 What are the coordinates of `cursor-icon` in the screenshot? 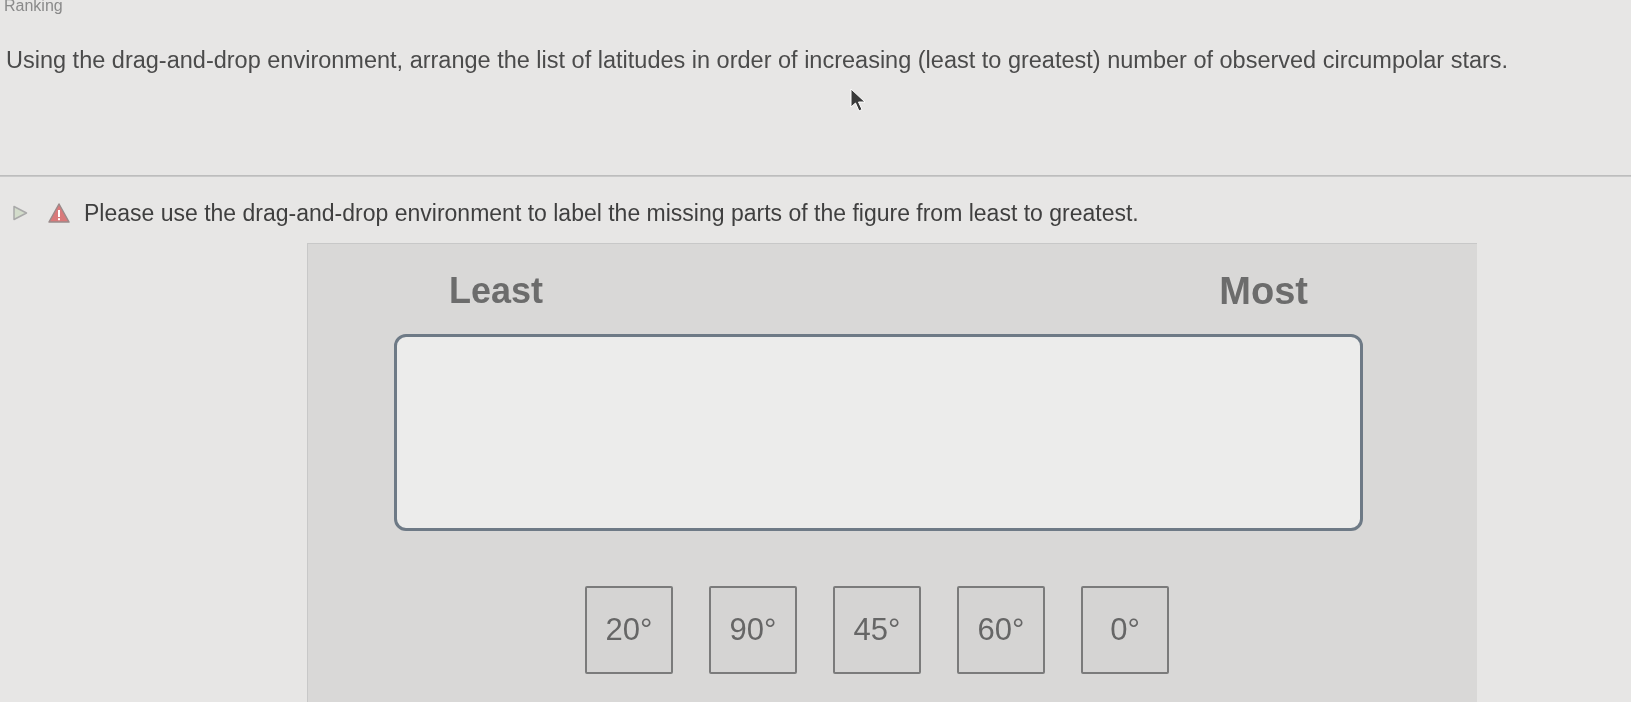 It's located at (858, 100).